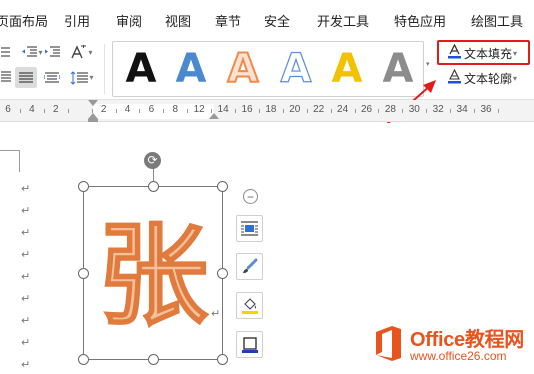 The image size is (534, 374). I want to click on text-outline-icon, so click(454, 77).